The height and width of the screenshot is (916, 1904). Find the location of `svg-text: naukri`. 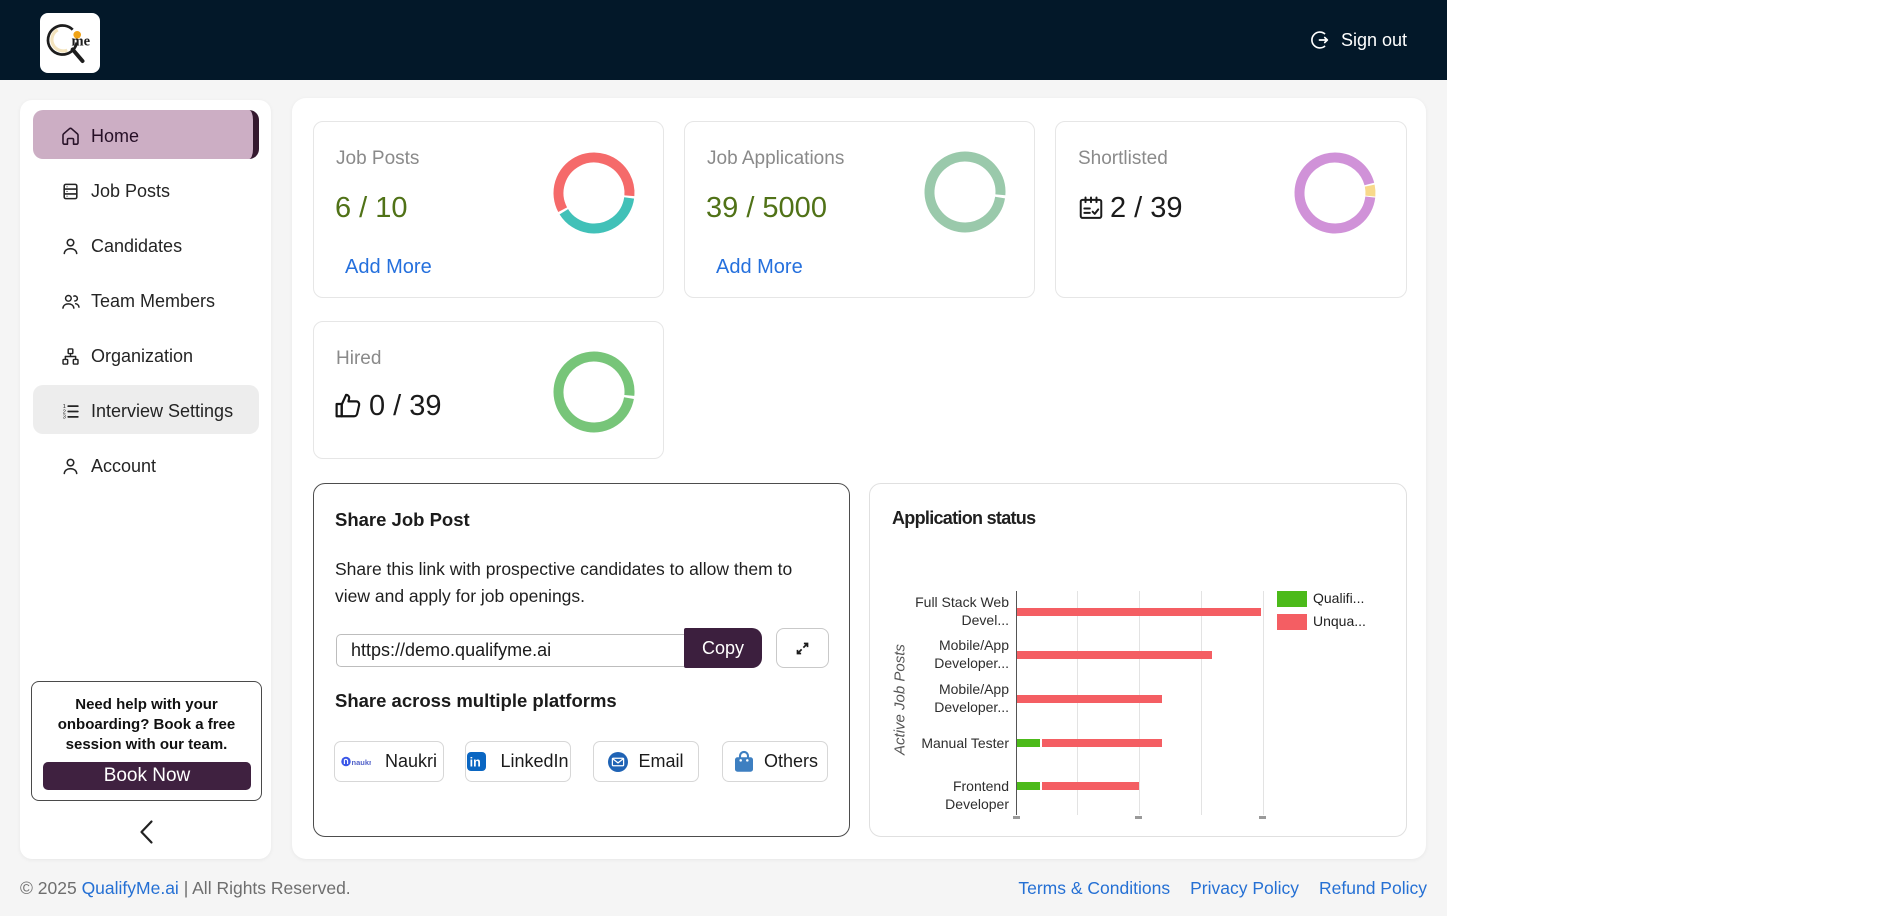

svg-text: naukri is located at coordinates (361, 762).